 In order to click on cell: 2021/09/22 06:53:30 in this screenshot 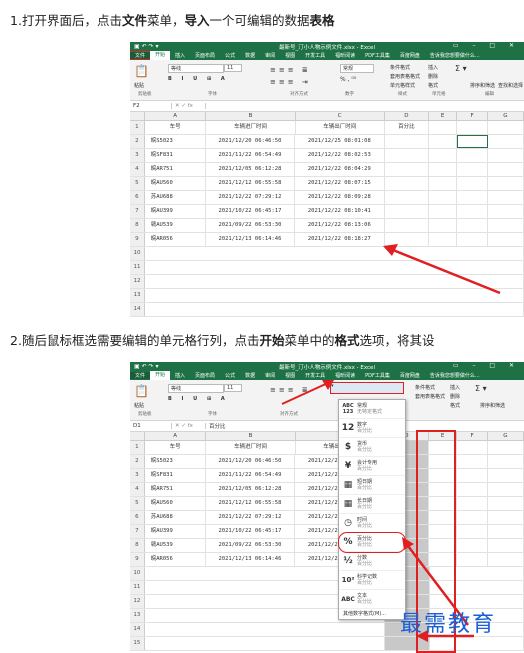, I will do `click(251, 545)`.